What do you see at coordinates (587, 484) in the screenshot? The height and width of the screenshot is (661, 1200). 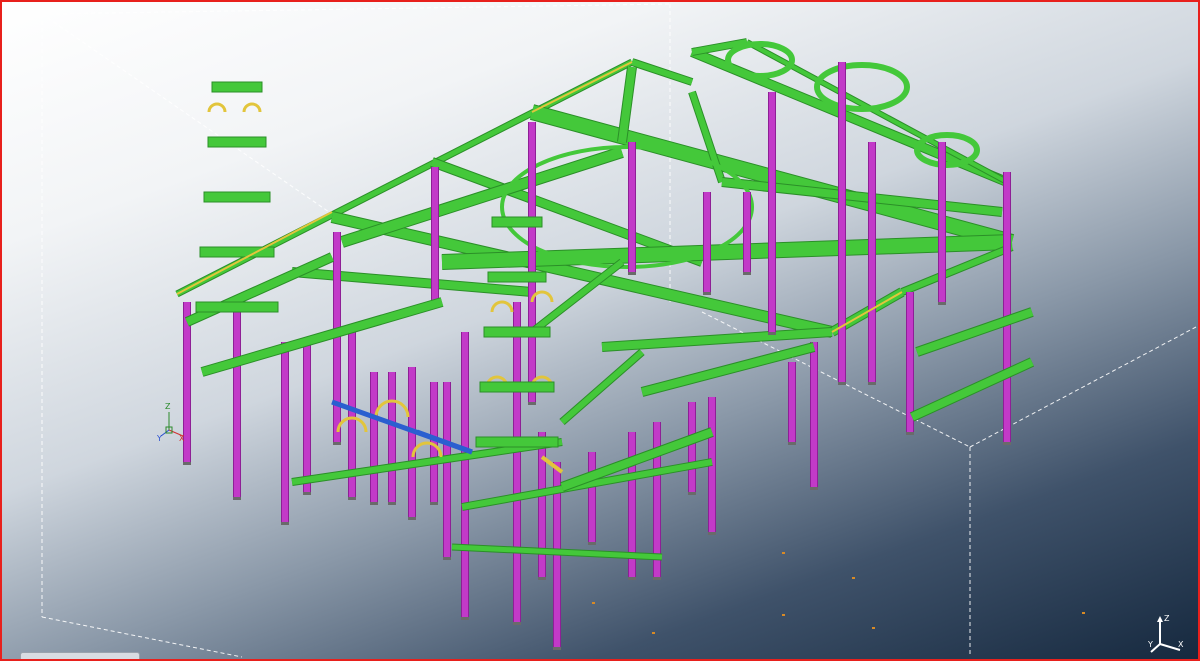 I see `ground-beam-b` at bounding box center [587, 484].